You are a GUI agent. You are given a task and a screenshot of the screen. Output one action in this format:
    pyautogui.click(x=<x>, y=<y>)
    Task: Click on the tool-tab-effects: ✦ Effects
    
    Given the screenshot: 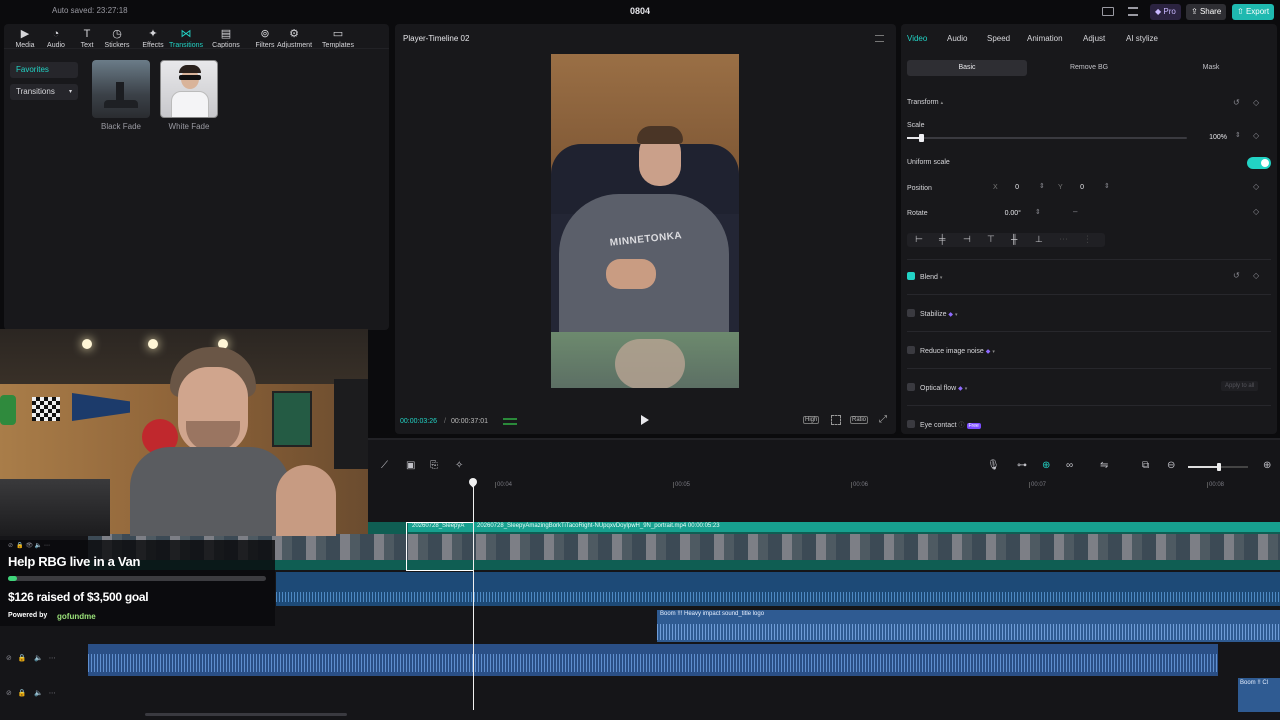 What is the action you would take?
    pyautogui.click(x=153, y=38)
    